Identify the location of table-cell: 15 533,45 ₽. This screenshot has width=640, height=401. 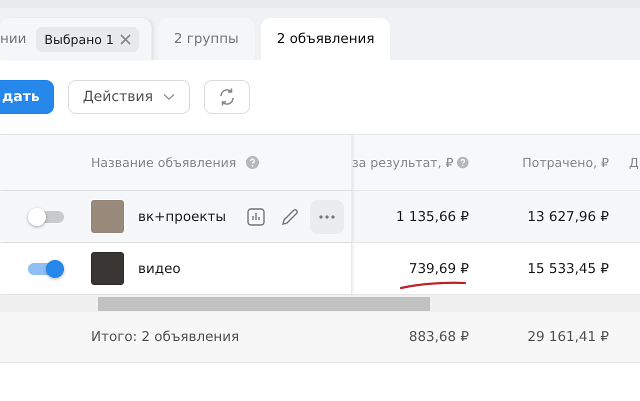
(568, 268).